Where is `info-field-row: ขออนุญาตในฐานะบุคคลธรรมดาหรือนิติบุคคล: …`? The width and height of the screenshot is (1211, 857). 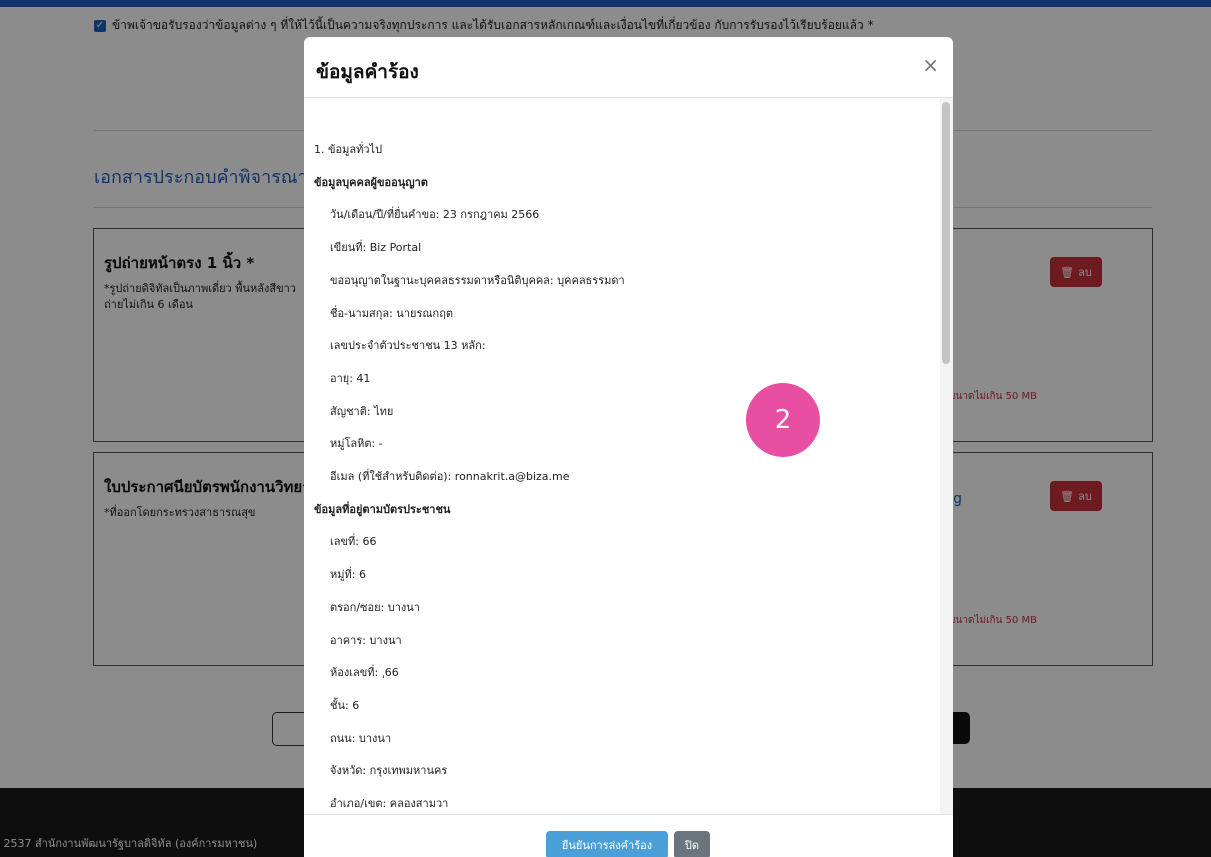
info-field-row: ขออนุญาตในฐานะบุคคลธรรมดาหรือนิติบุคคล: … is located at coordinates (477, 280).